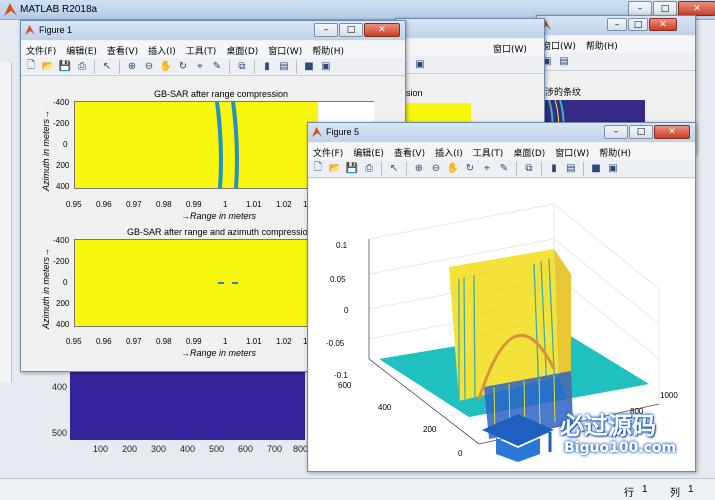  Describe the element at coordinates (335, 343) in the screenshot. I see `ztick: -0.05` at that location.